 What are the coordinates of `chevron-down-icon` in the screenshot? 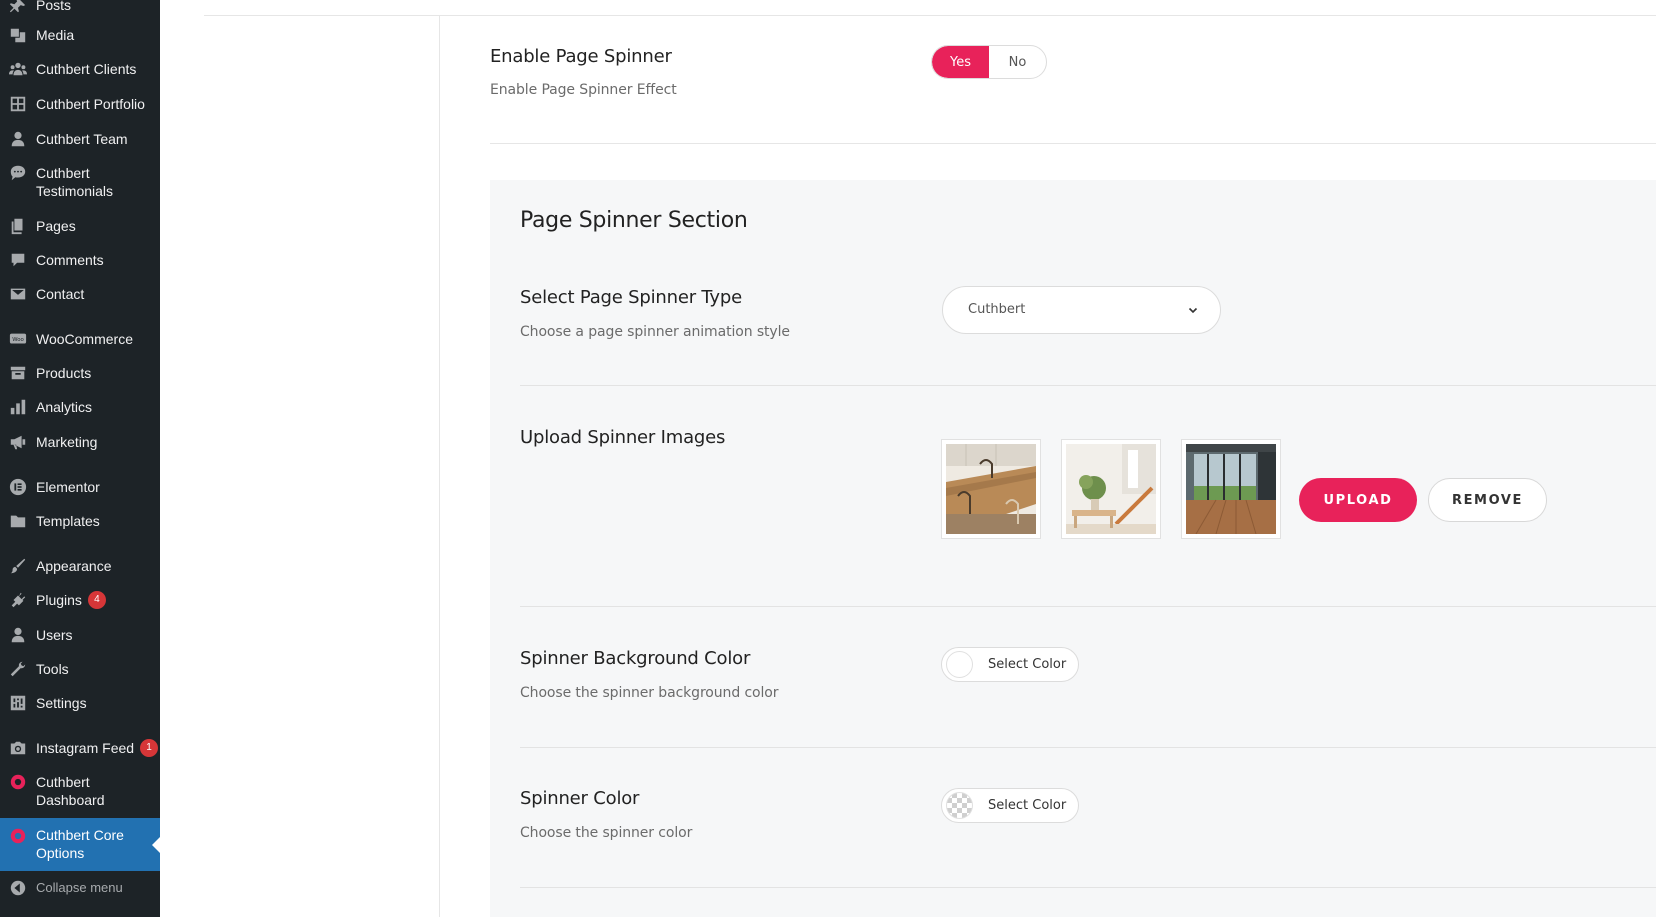 It's located at (1193, 310).